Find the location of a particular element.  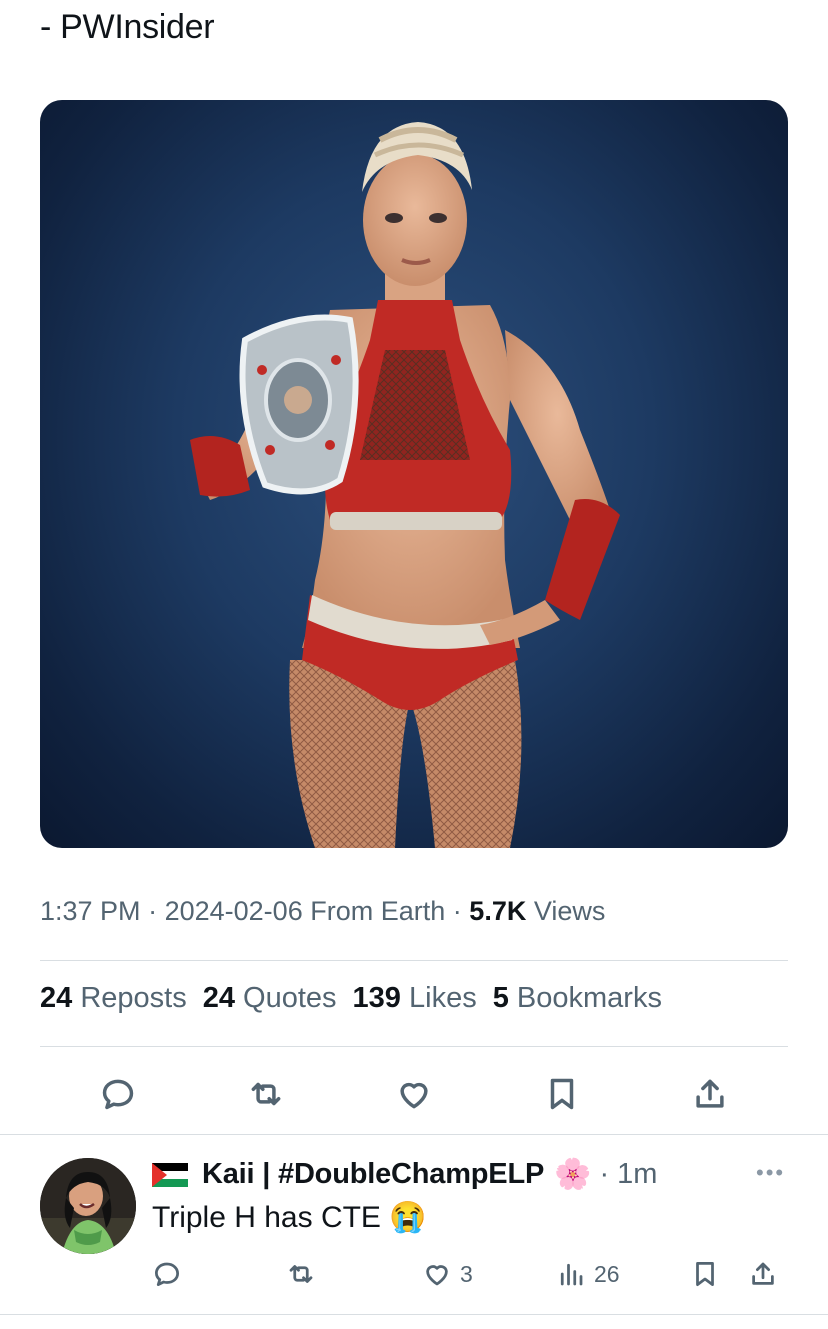

views-count: 5.7K is located at coordinates (498, 911).